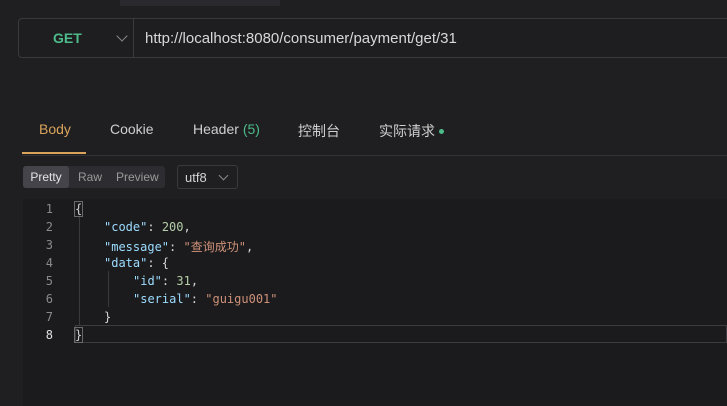 Image resolution: width=727 pixels, height=406 pixels. I want to click on line-number: 3, so click(49, 245).